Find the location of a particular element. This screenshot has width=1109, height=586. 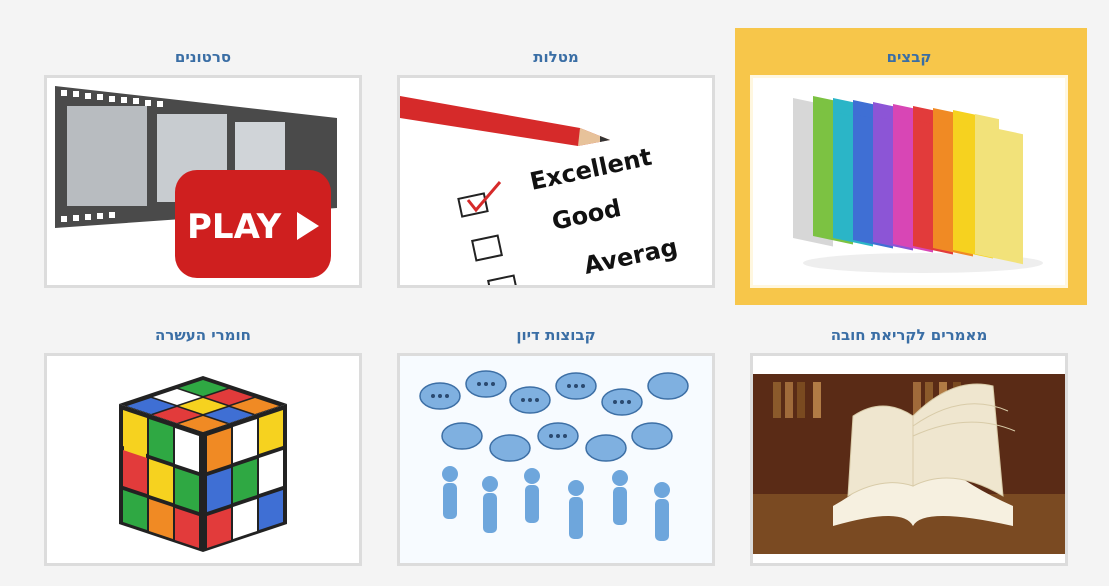

tile-required-reading: מאמרים לקריאת חובה is located at coordinates (909, 444).